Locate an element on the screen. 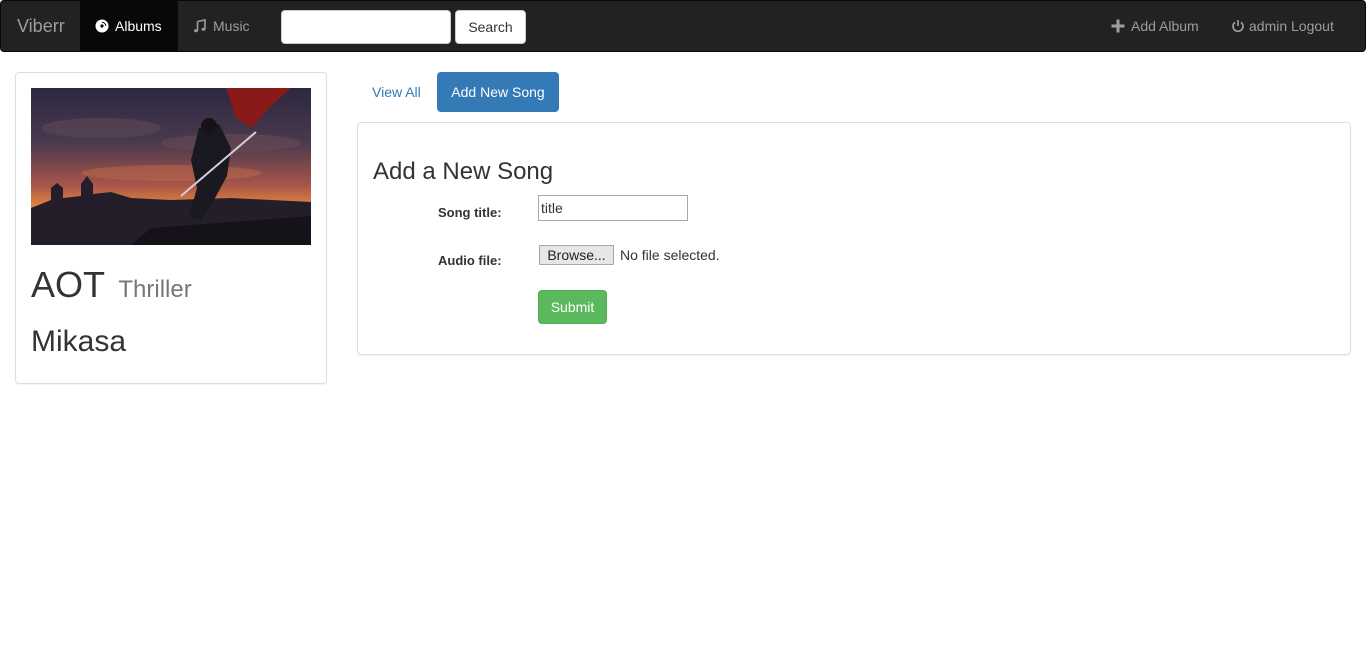 The image size is (1366, 671). nav-albums: Albums is located at coordinates (129, 26).